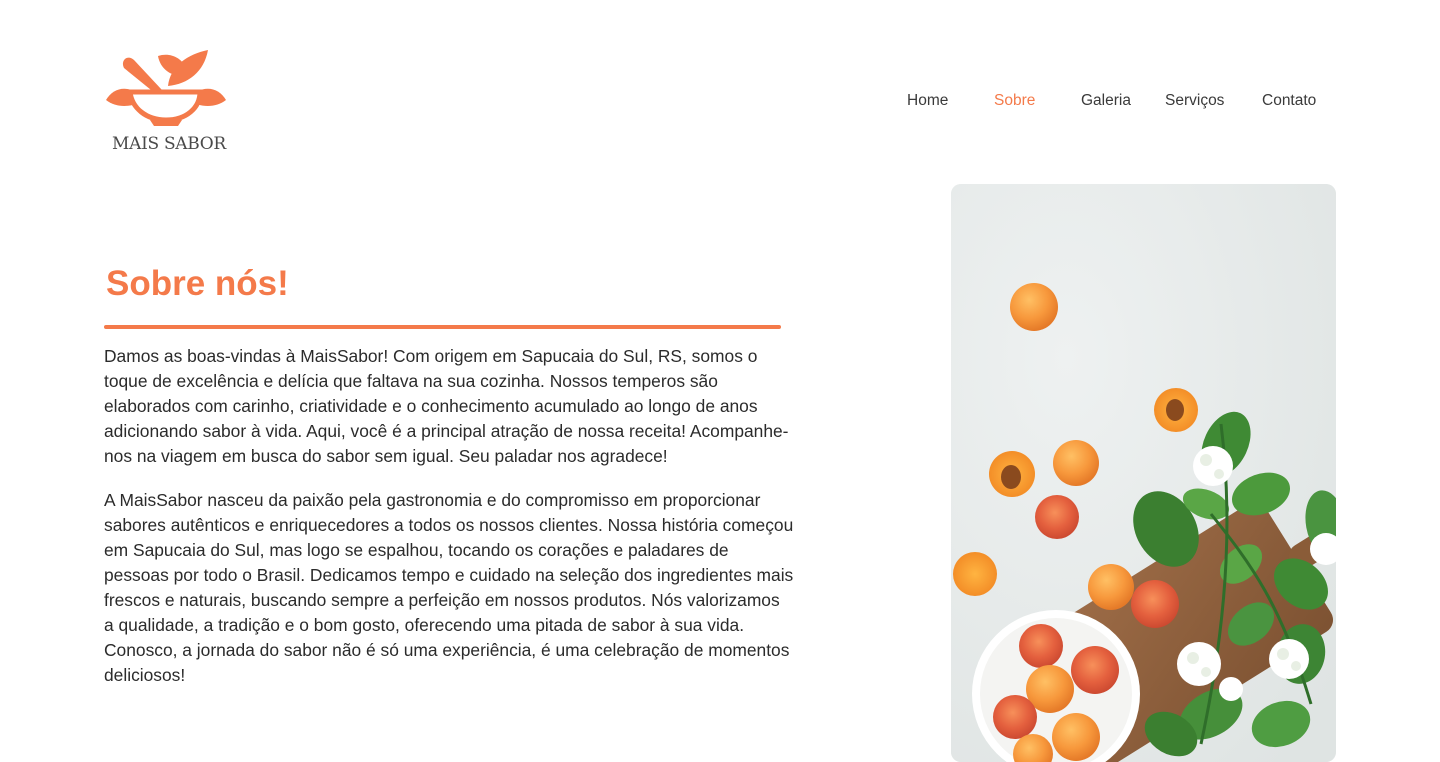 This screenshot has width=1440, height=762. Describe the element at coordinates (1289, 101) in the screenshot. I see `nav-item-contato: Contato` at that location.